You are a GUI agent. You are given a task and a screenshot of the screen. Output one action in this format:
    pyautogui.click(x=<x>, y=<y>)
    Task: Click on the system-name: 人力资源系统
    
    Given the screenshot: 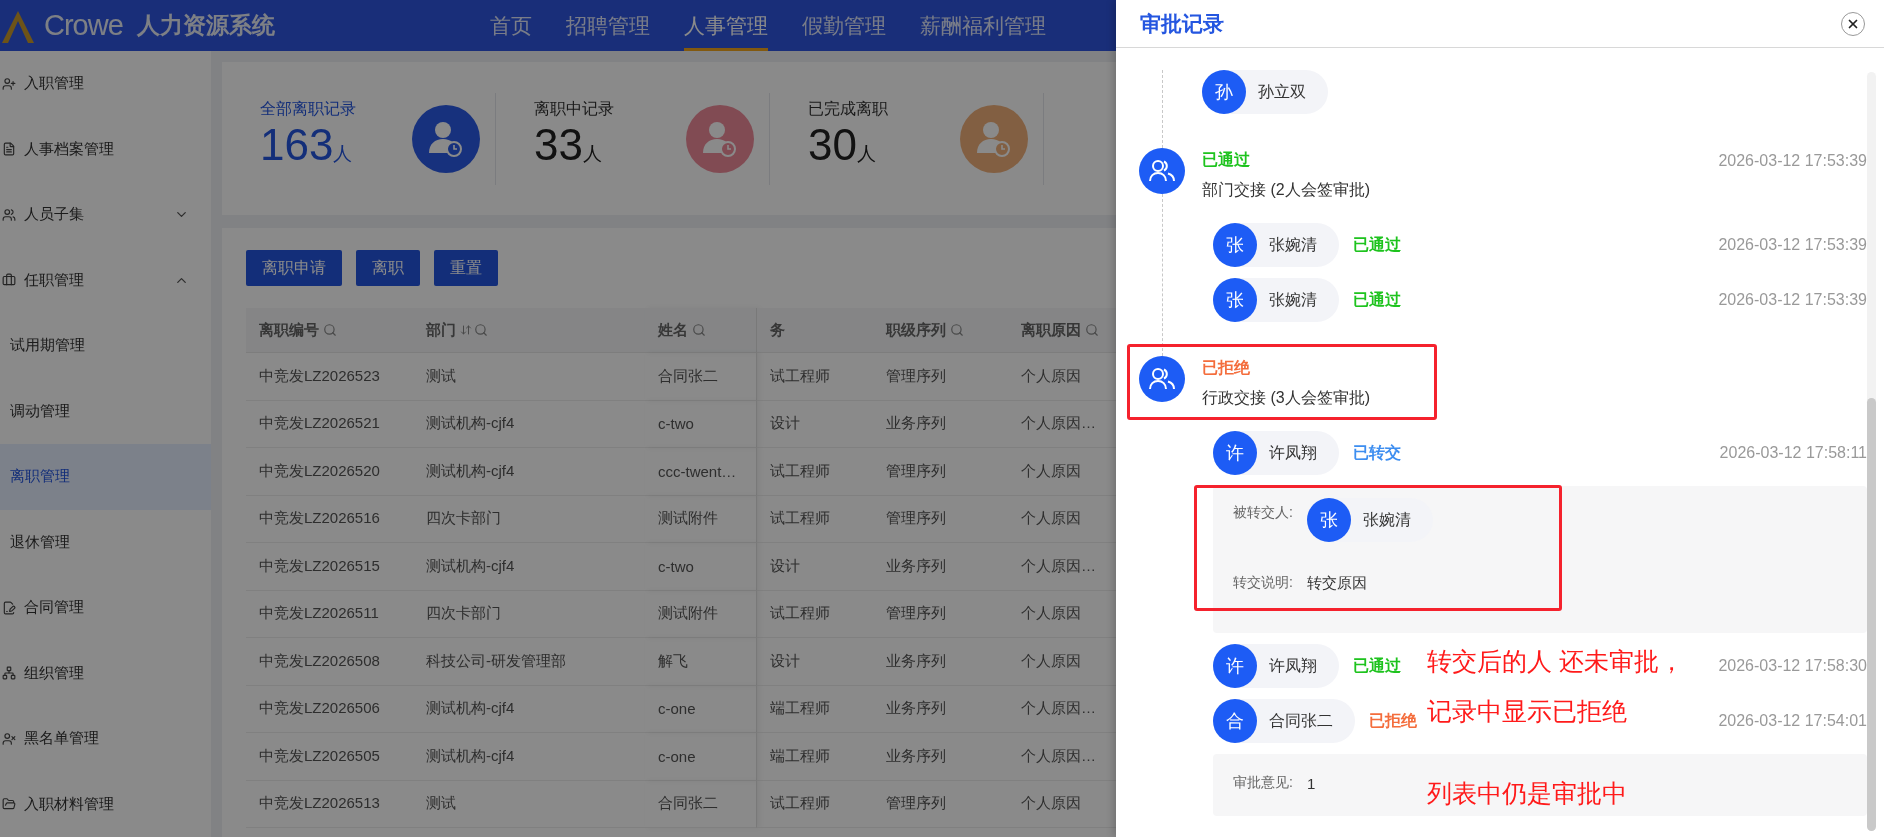 What is the action you would take?
    pyautogui.click(x=205, y=25)
    